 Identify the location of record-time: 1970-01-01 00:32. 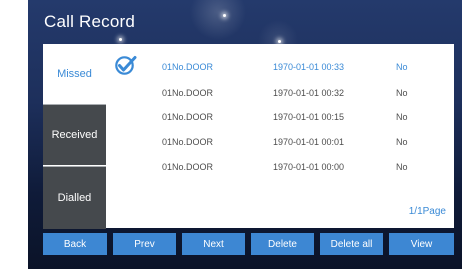
(309, 93).